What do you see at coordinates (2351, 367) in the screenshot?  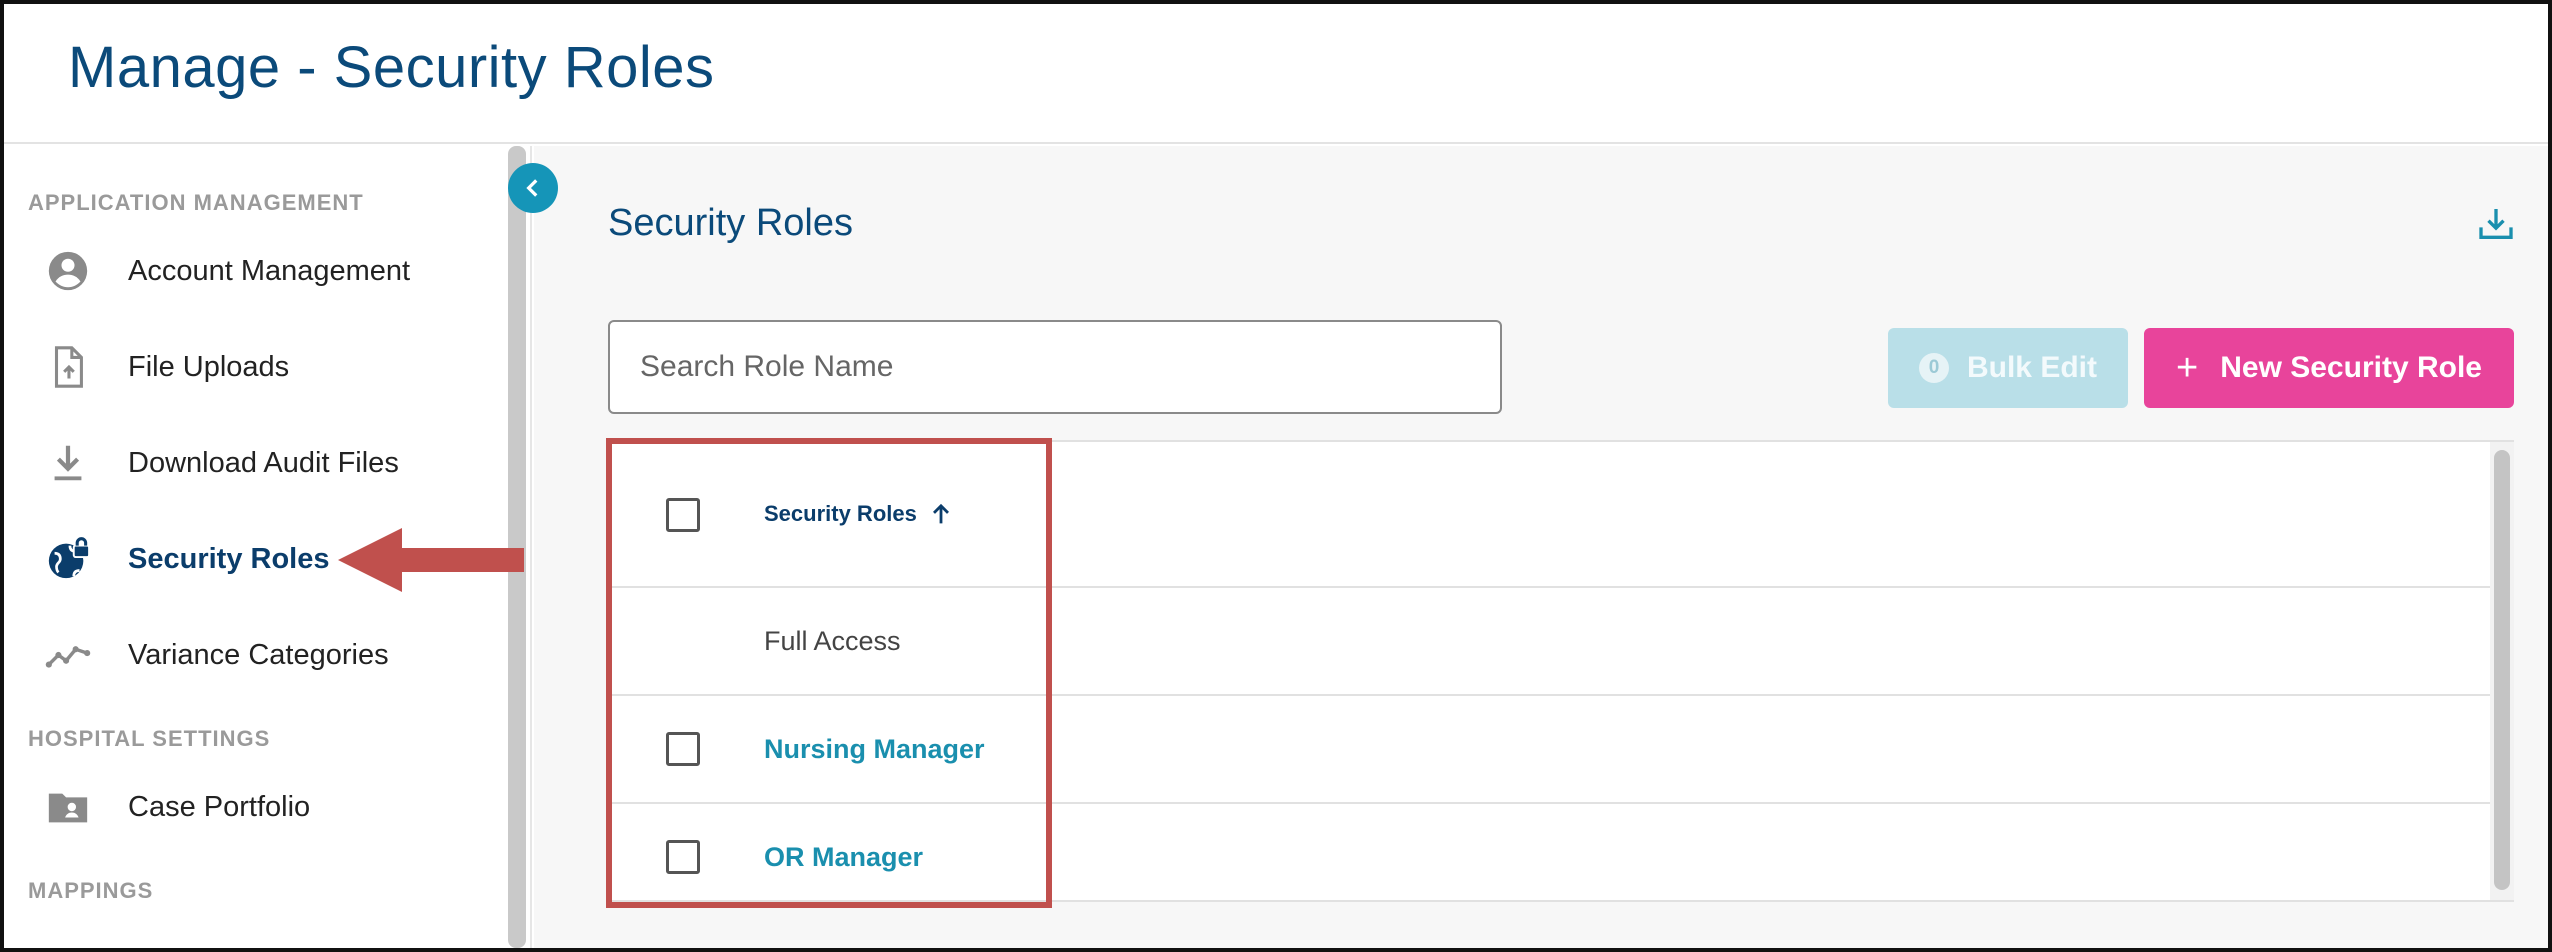 I see `new-security-role-label: New Security Role` at bounding box center [2351, 367].